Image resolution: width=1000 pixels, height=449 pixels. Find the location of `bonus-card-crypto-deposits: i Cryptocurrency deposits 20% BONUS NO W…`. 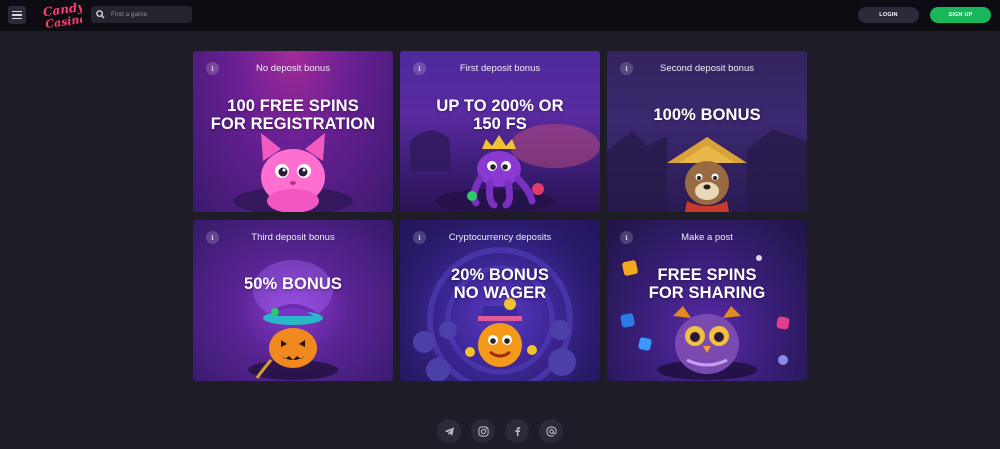

bonus-card-crypto-deposits: i Cryptocurrency deposits 20% BONUS NO W… is located at coordinates (500, 300).